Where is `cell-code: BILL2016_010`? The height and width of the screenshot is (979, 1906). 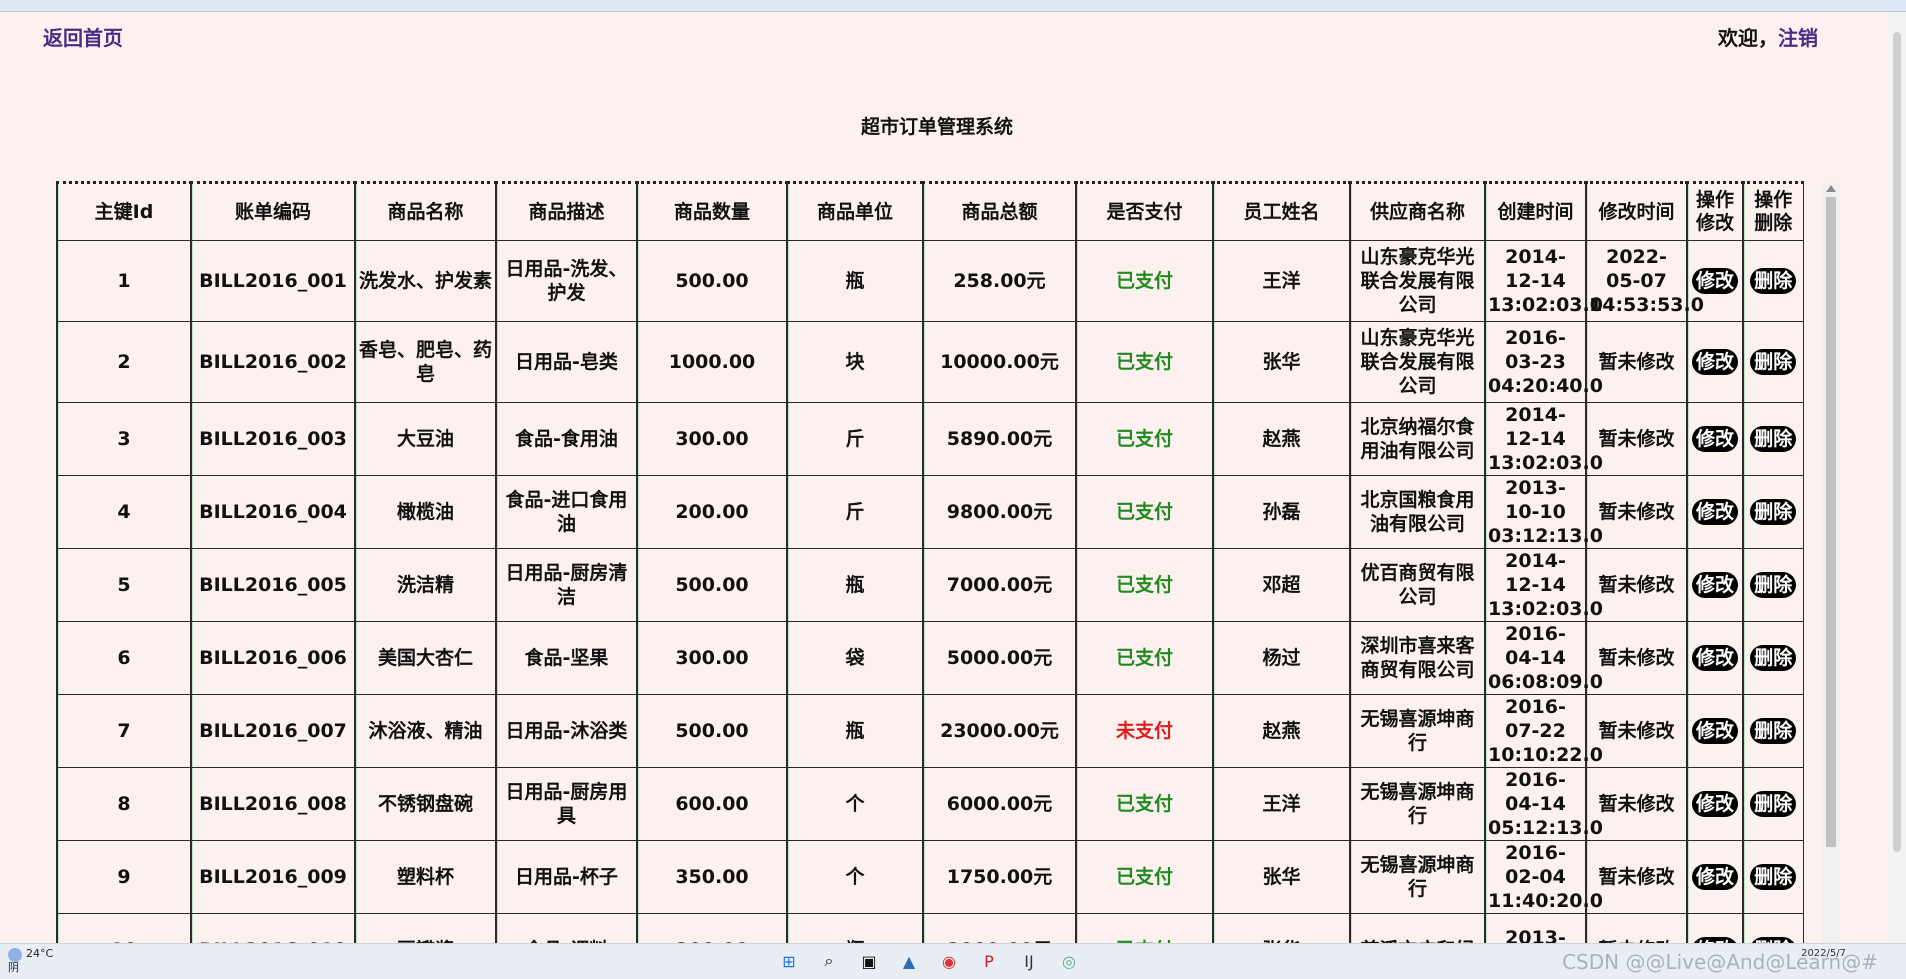 cell-code: BILL2016_010 is located at coordinates (273, 928).